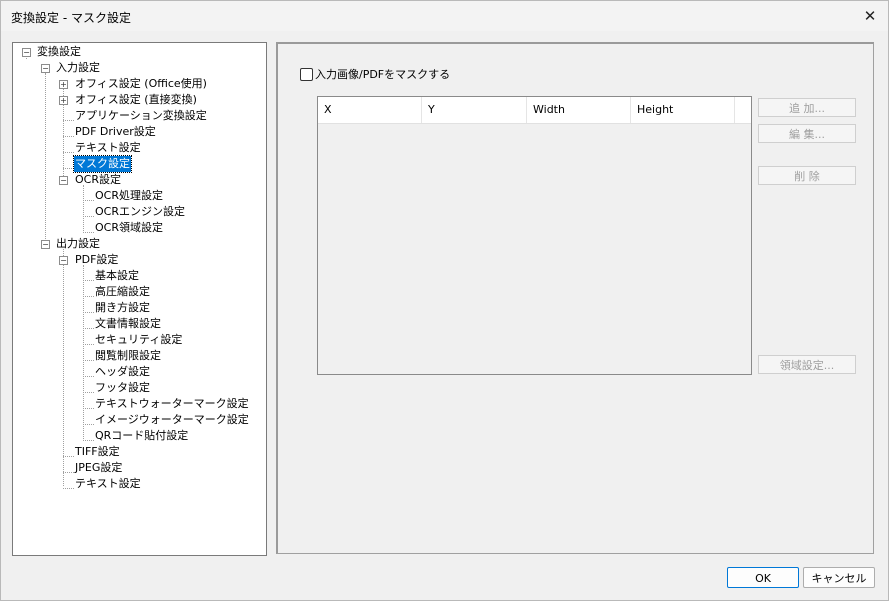 This screenshot has width=889, height=601. What do you see at coordinates (122, 308) in the screenshot?
I see `tree-item-open: 開き方設定` at bounding box center [122, 308].